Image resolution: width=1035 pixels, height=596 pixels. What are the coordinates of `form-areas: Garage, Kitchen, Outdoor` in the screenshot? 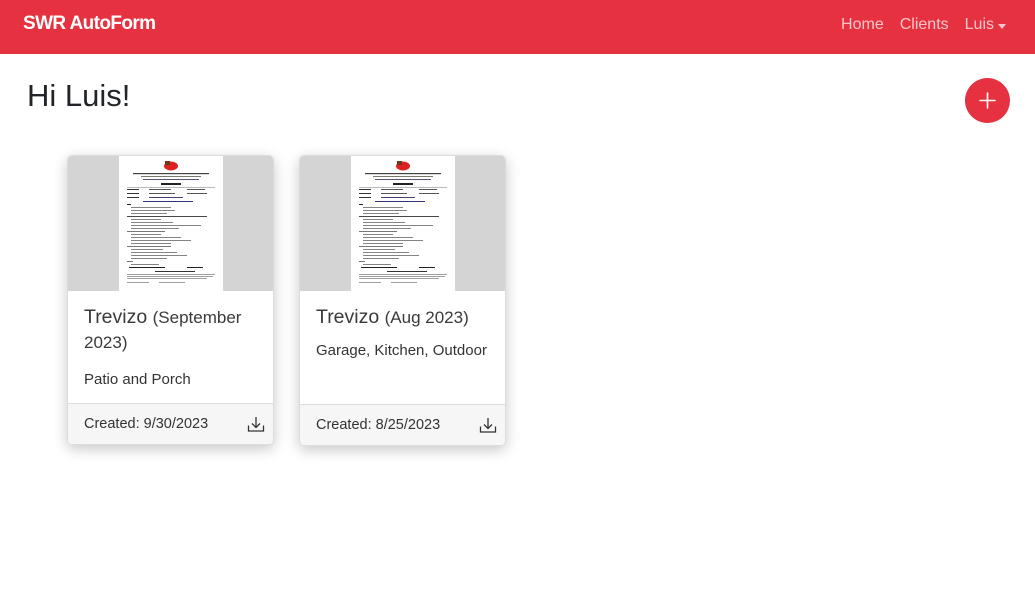 It's located at (401, 350).